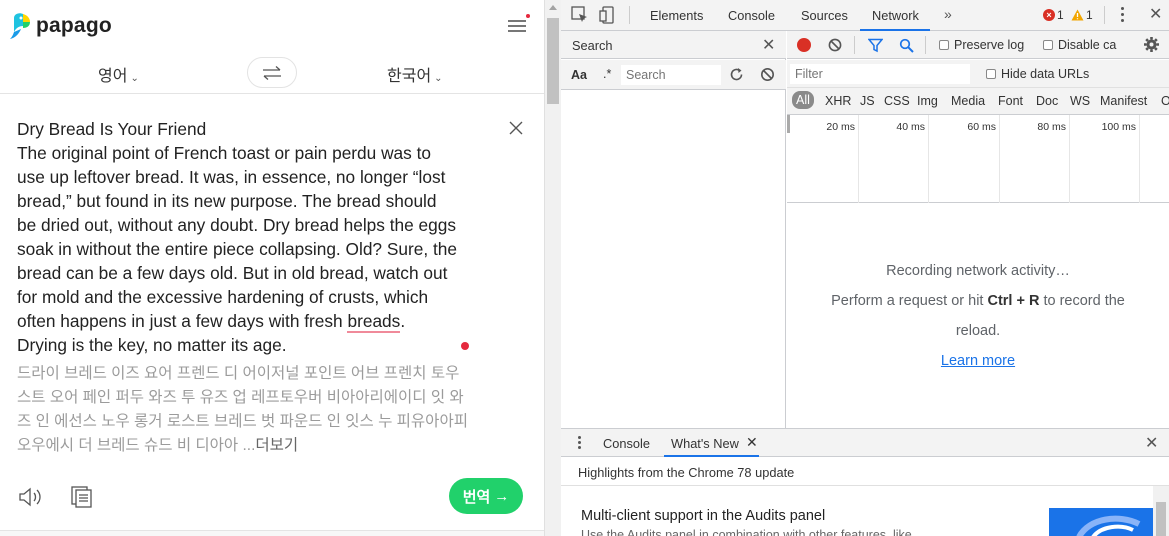 This screenshot has height=536, width=1169. I want to click on record-hint-text: to record the, so click(1082, 301).